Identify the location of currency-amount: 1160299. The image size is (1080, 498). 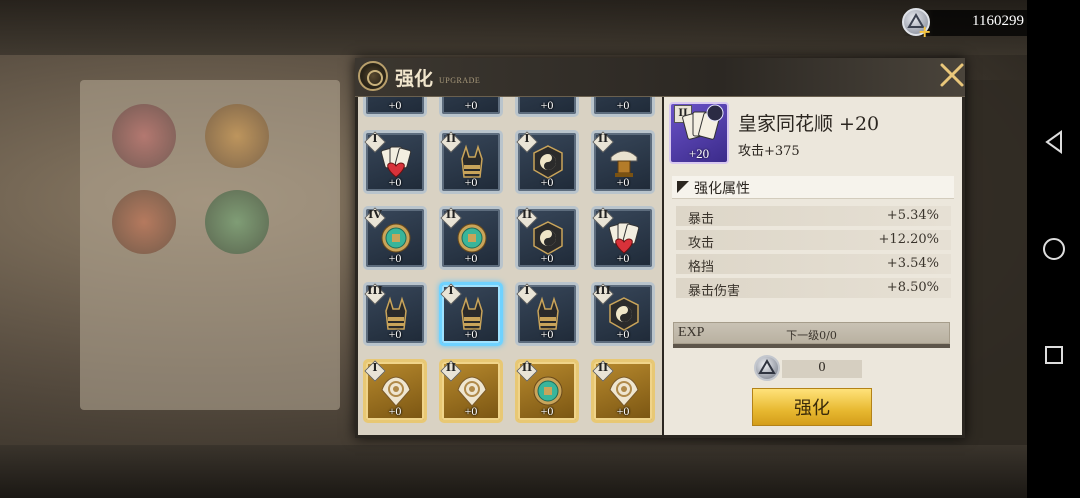
(998, 21).